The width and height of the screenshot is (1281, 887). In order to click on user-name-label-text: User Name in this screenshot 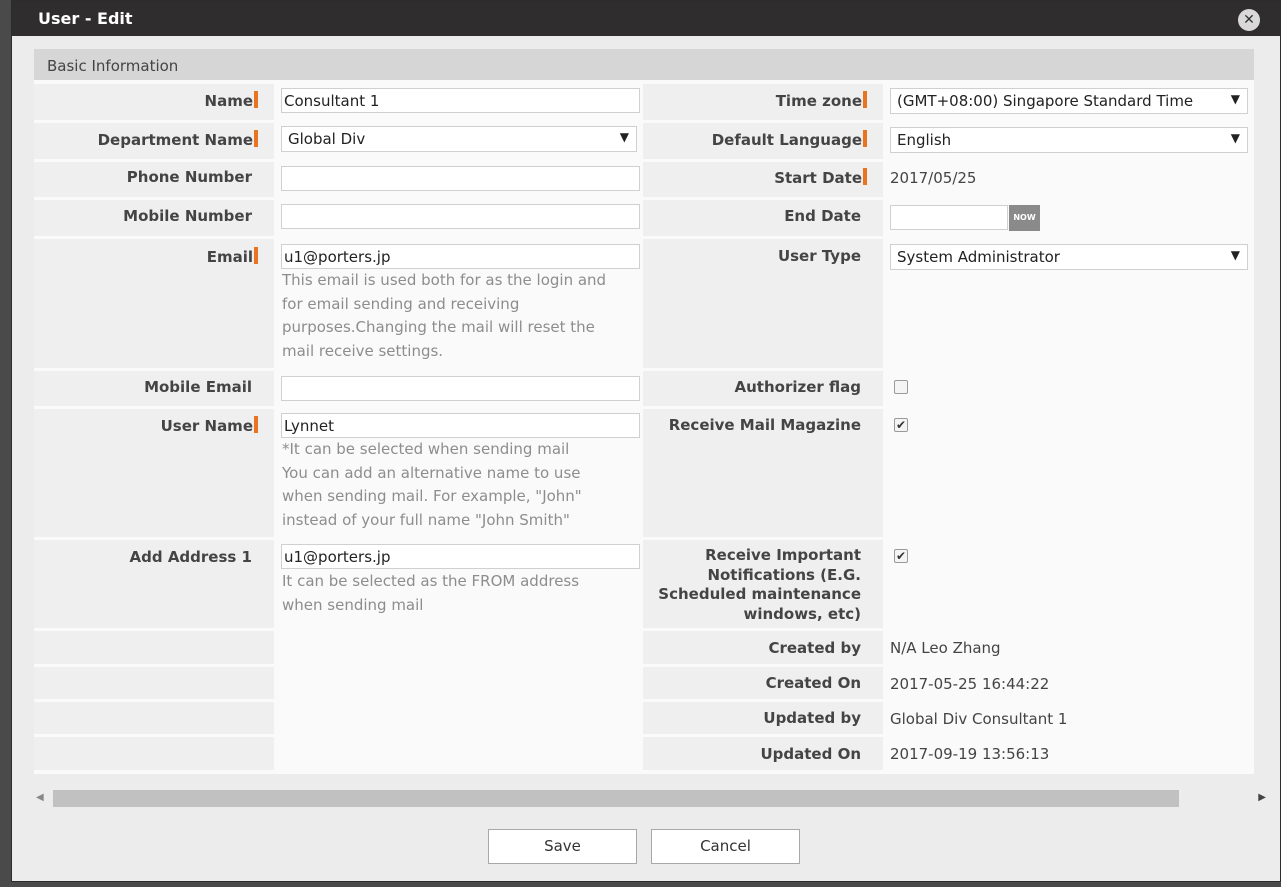, I will do `click(209, 426)`.